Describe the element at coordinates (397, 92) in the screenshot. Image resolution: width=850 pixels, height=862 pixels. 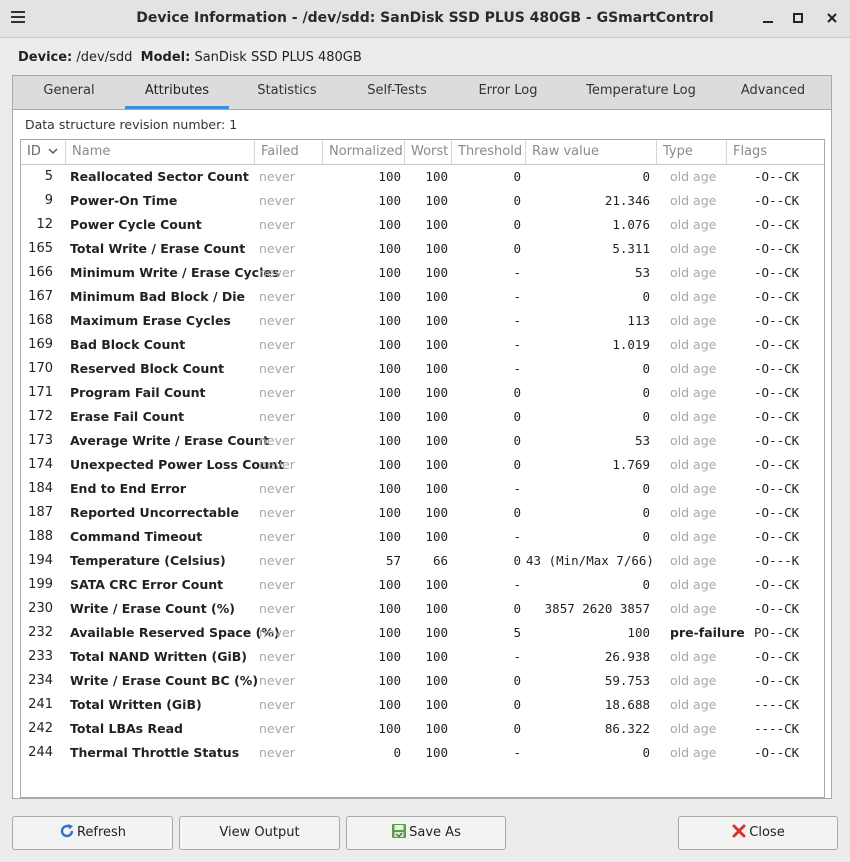
I see `tab-self-tests: Self-Tests` at that location.